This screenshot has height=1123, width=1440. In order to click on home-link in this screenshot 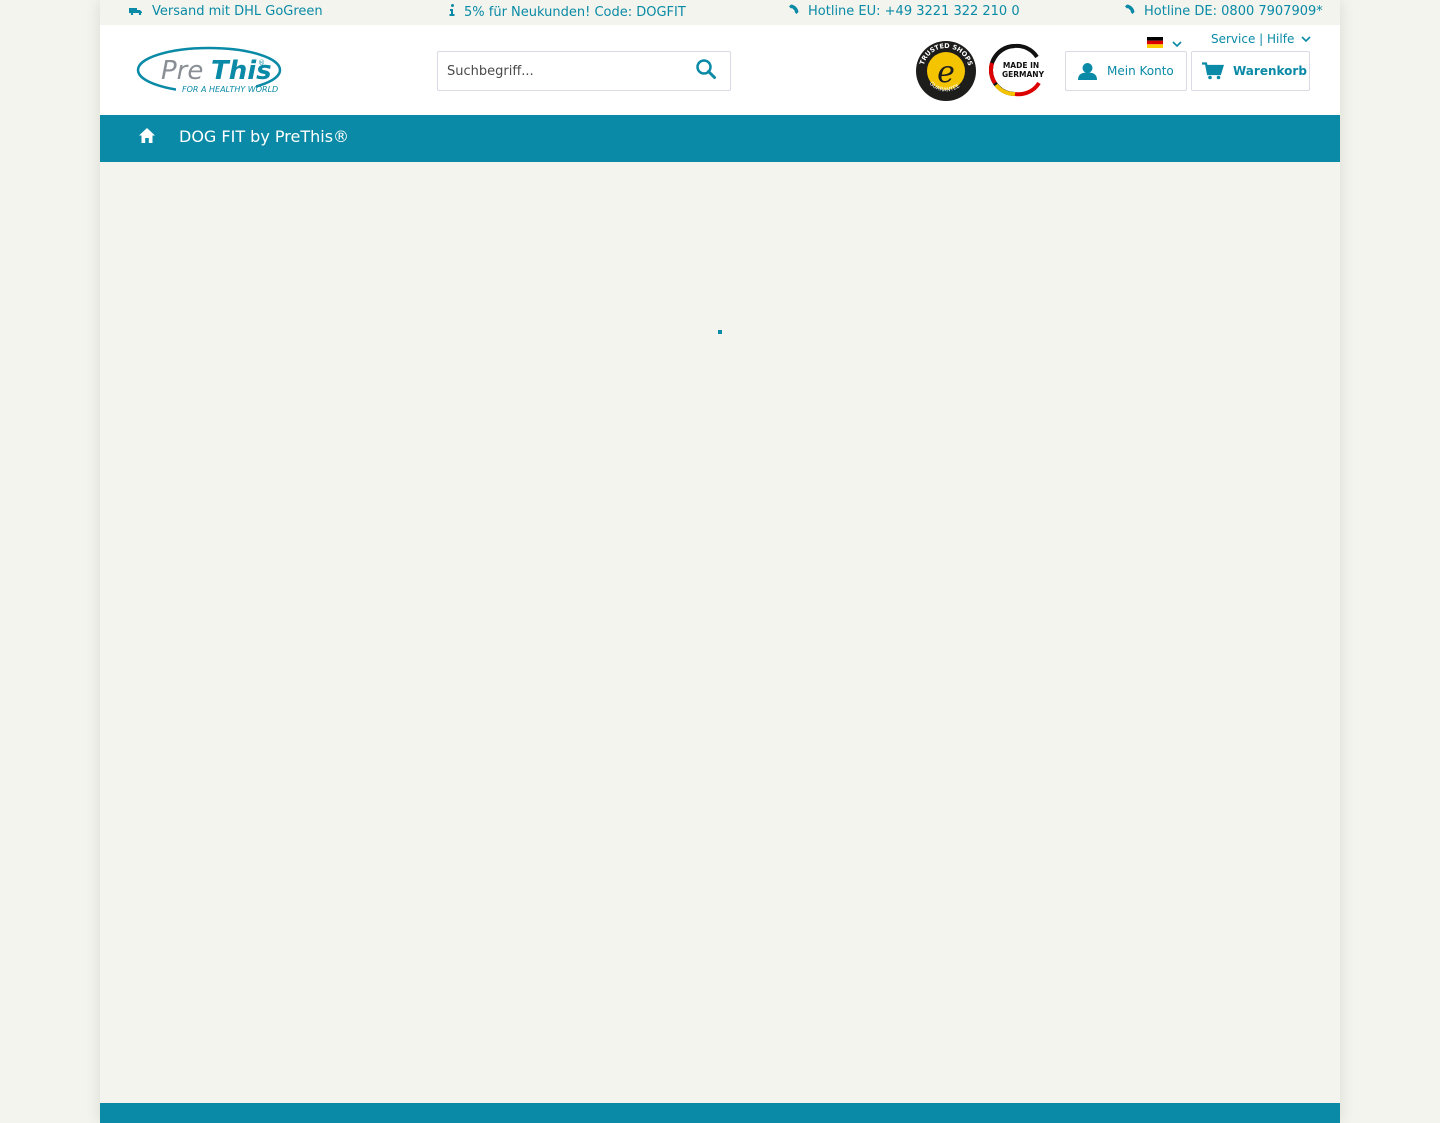, I will do `click(147, 137)`.